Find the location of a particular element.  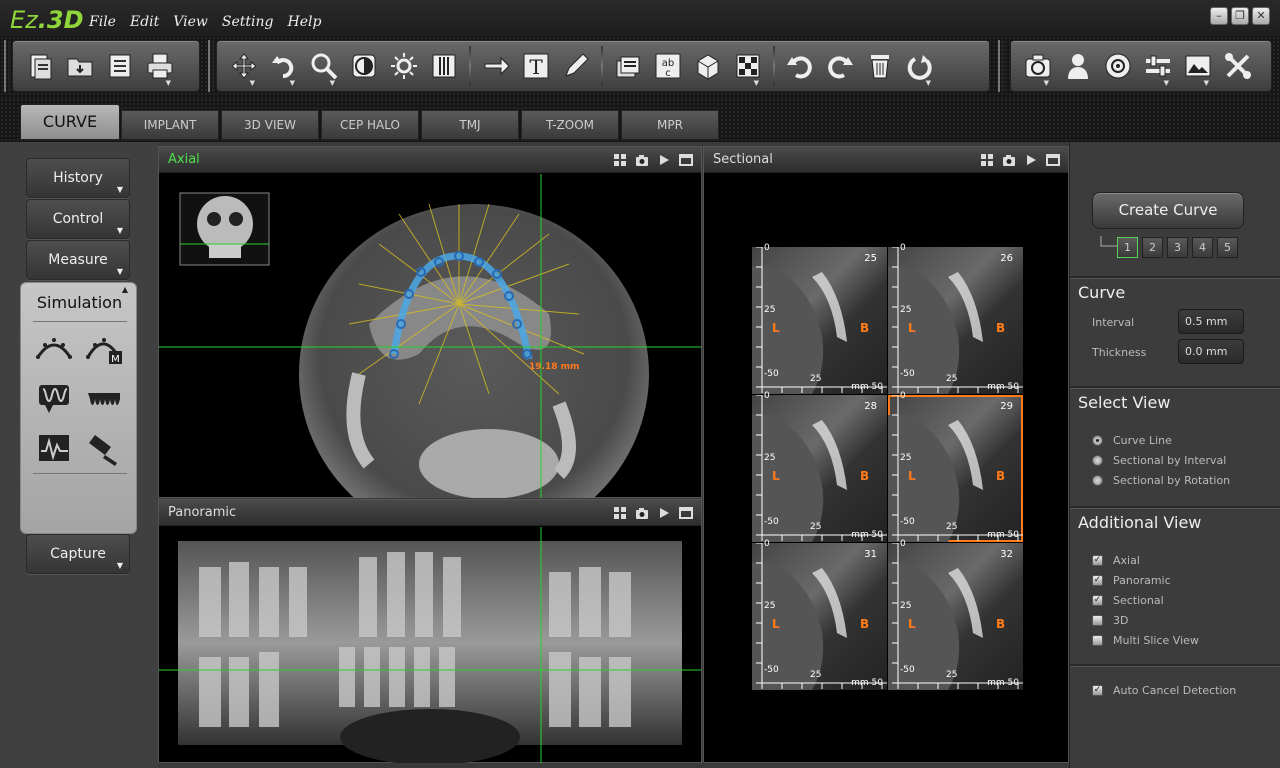

sectional-slice: 31 0 25 -50 25 mm 50 L B is located at coordinates (819, 614).